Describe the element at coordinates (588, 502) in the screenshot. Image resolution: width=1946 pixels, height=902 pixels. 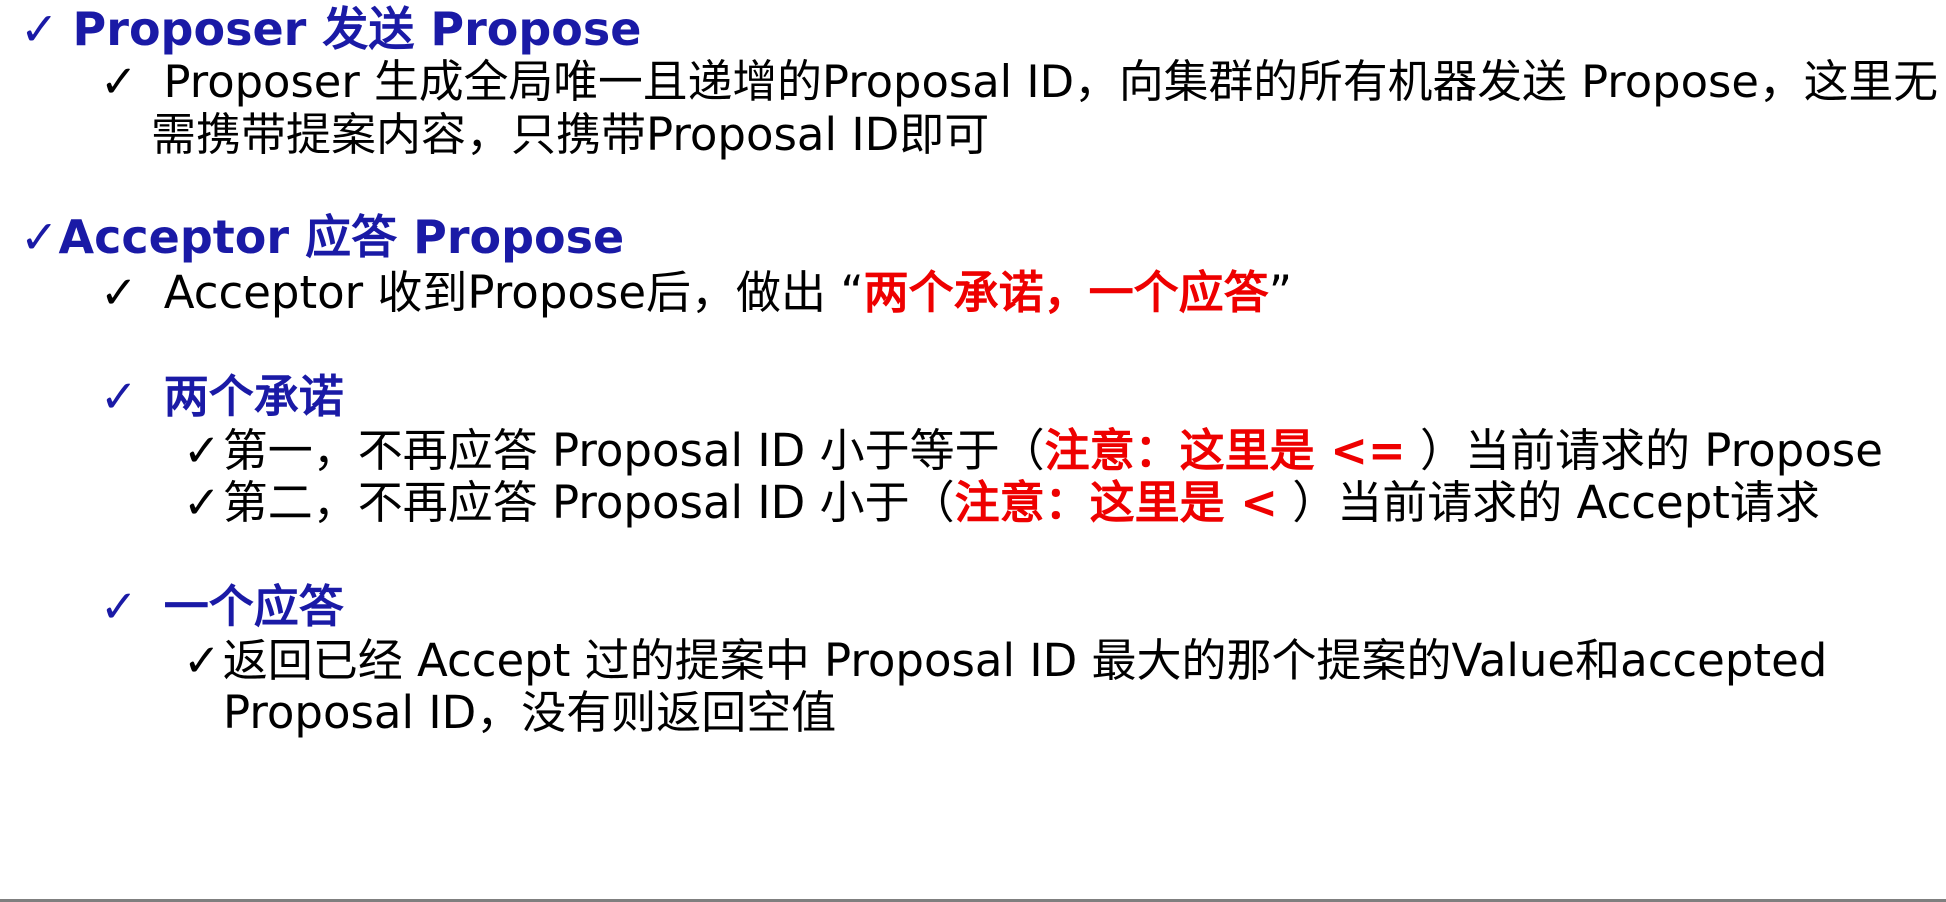
I see `promise-text: 第二，不再应答 Proposal ID 小于（` at that location.